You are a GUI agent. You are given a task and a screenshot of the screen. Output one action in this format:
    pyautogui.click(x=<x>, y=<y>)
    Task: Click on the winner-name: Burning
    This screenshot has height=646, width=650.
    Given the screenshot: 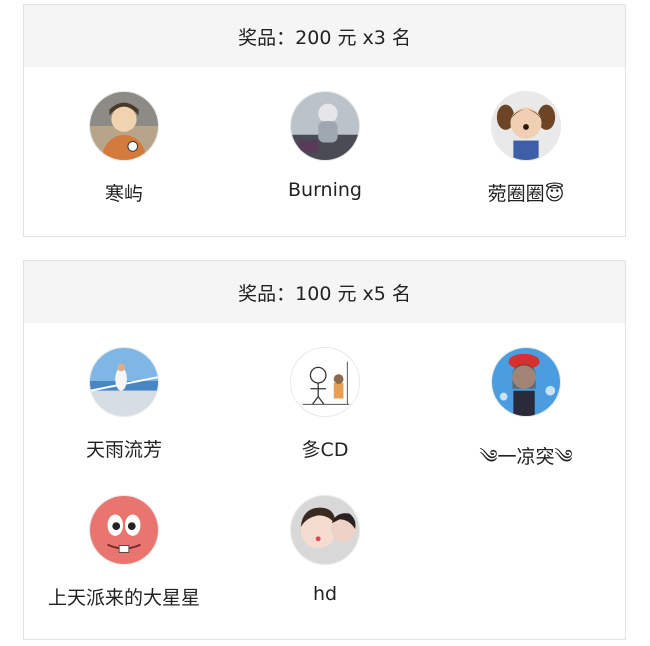 What is the action you would take?
    pyautogui.click(x=325, y=190)
    